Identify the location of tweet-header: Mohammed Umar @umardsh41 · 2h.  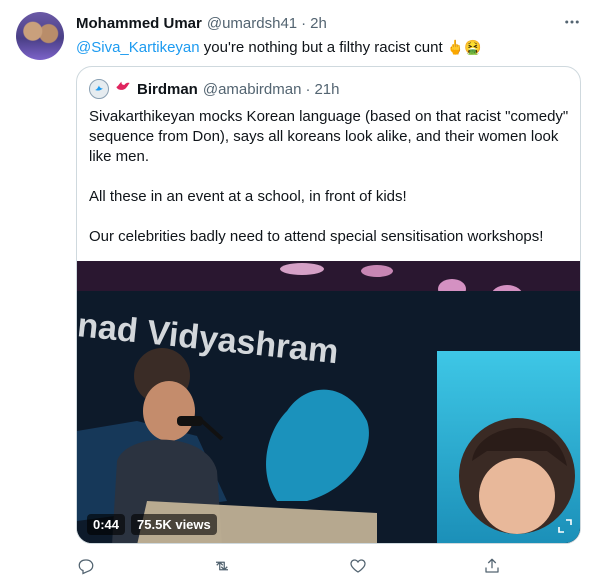
(327, 23).